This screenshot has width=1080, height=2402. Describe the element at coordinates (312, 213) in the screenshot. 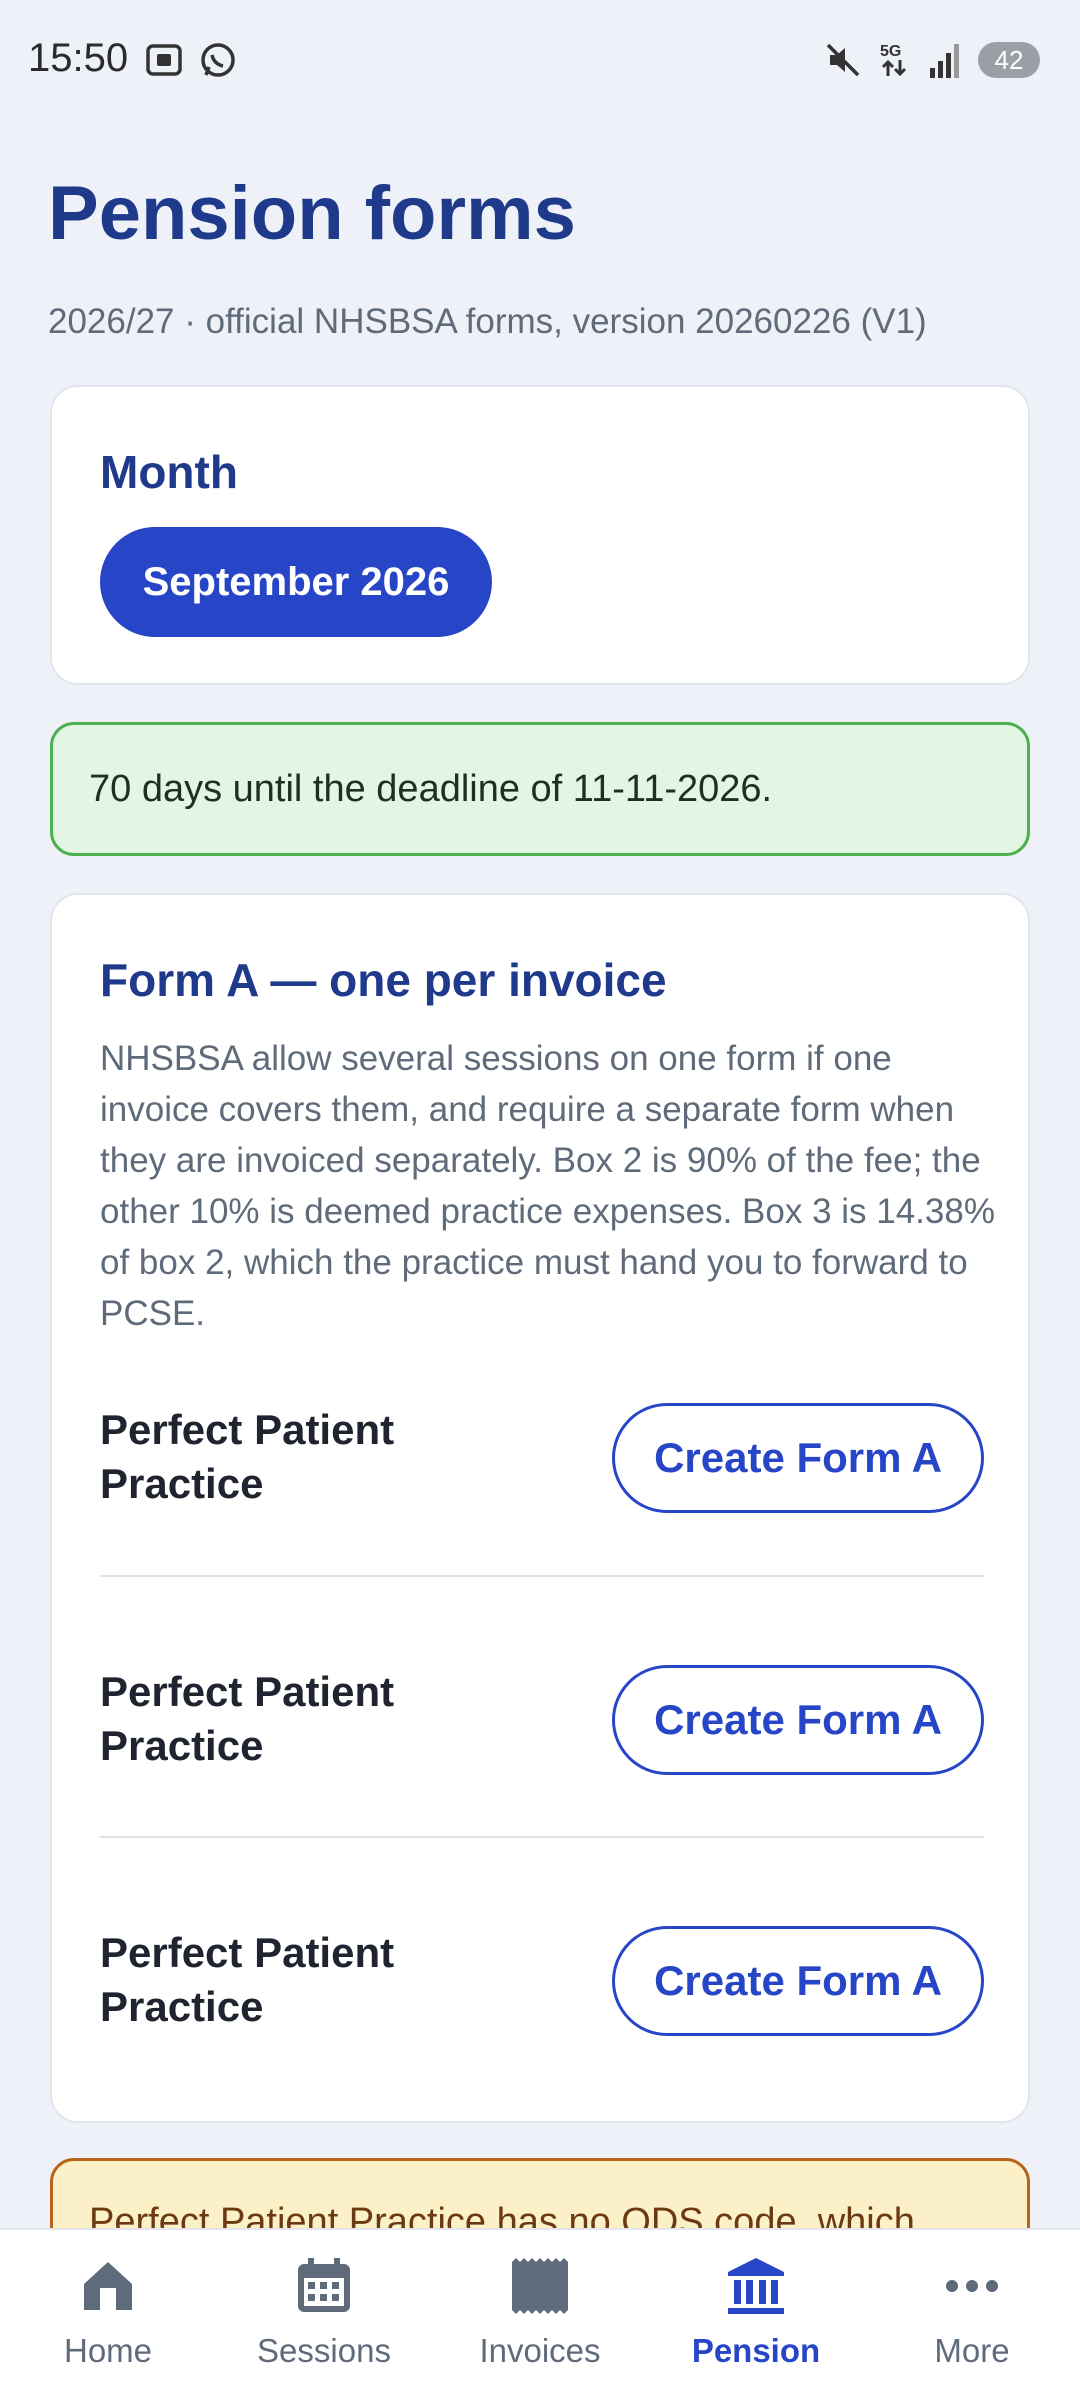

I see `page-title: Pension forms` at that location.